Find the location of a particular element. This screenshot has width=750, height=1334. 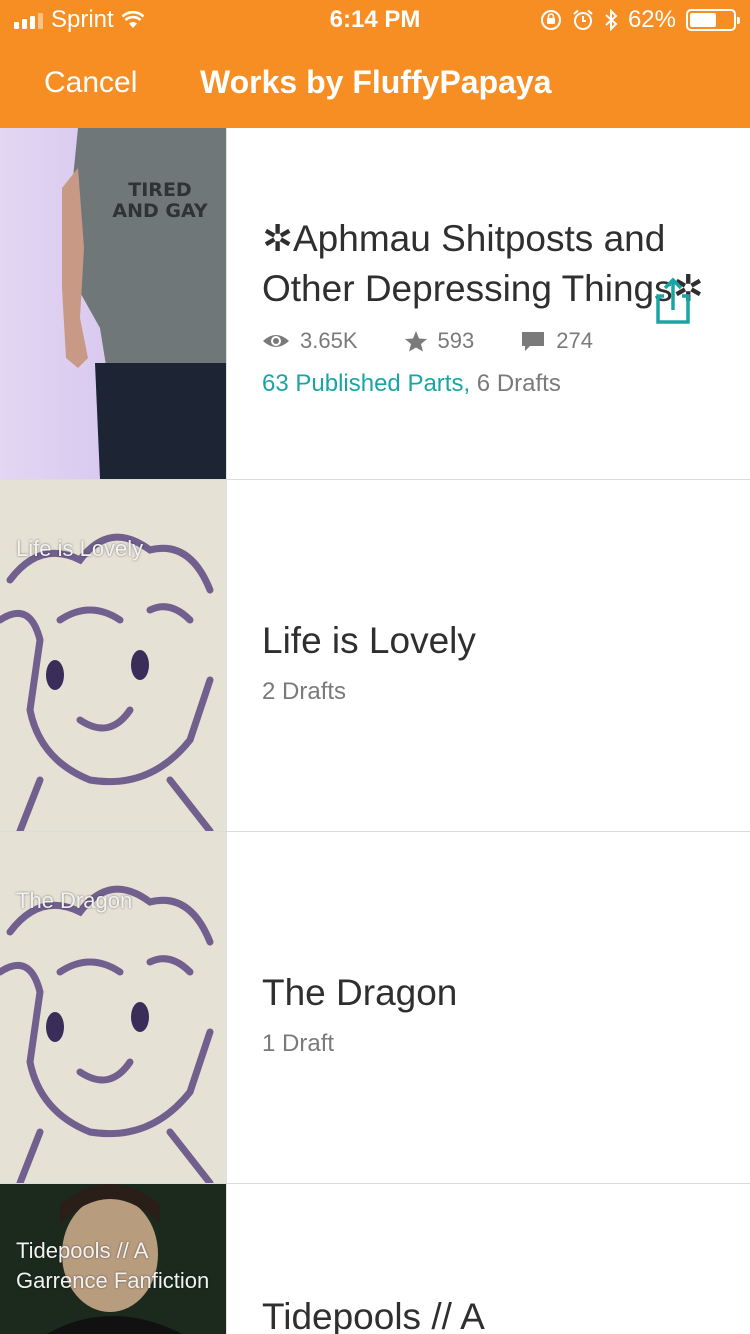

votes-stat: 593 is located at coordinates (439, 341).